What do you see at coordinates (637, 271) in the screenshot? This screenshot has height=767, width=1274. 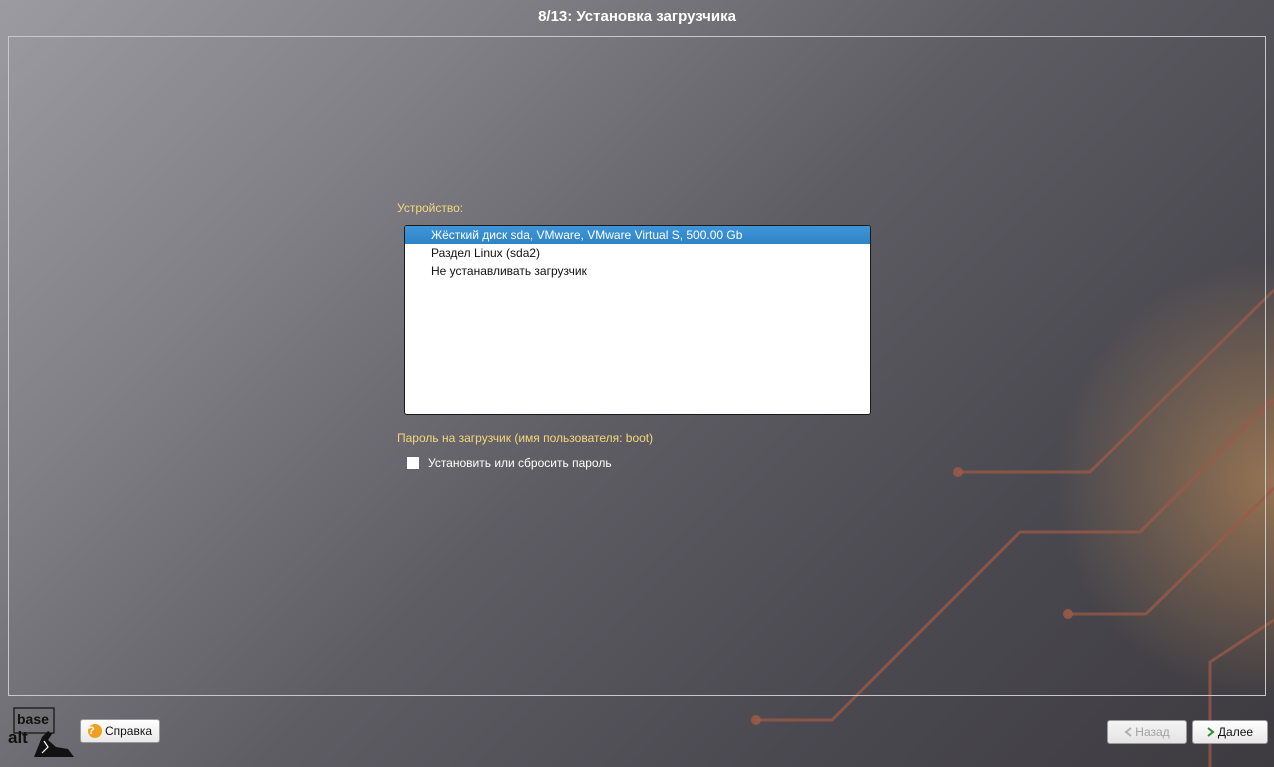 I see `device-item-none: Не устанавливать загрузчик` at bounding box center [637, 271].